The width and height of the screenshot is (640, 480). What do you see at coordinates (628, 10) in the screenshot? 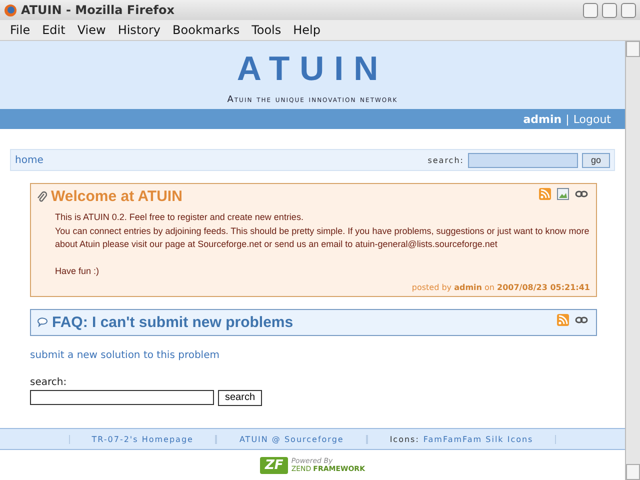
I see `close-button` at bounding box center [628, 10].